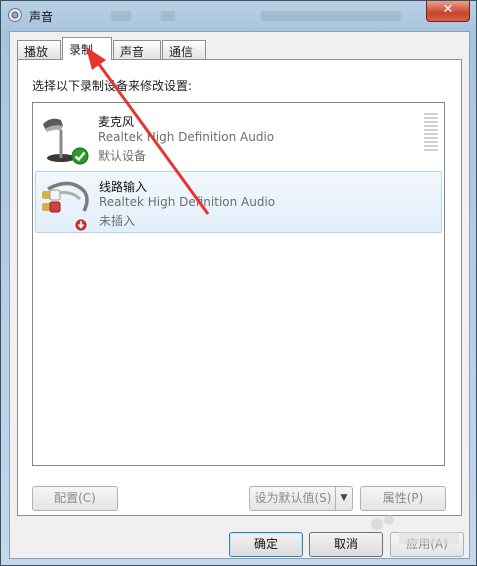 This screenshot has width=477, height=566. What do you see at coordinates (403, 498) in the screenshot?
I see `properties-button: 属性(P)` at bounding box center [403, 498].